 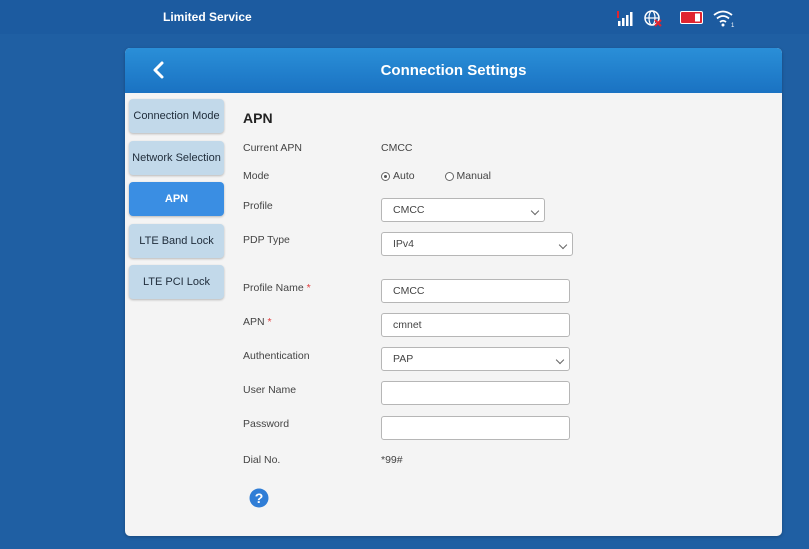 I want to click on sidebar-item-label: Connection Mode, so click(x=176, y=116).